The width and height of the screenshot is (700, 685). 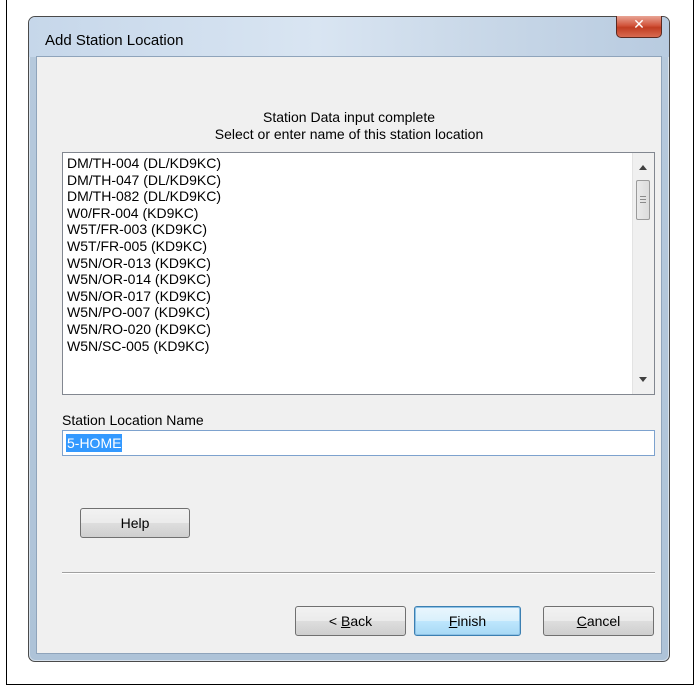 What do you see at coordinates (334, 621) in the screenshot?
I see `back-button-prefix: <` at bounding box center [334, 621].